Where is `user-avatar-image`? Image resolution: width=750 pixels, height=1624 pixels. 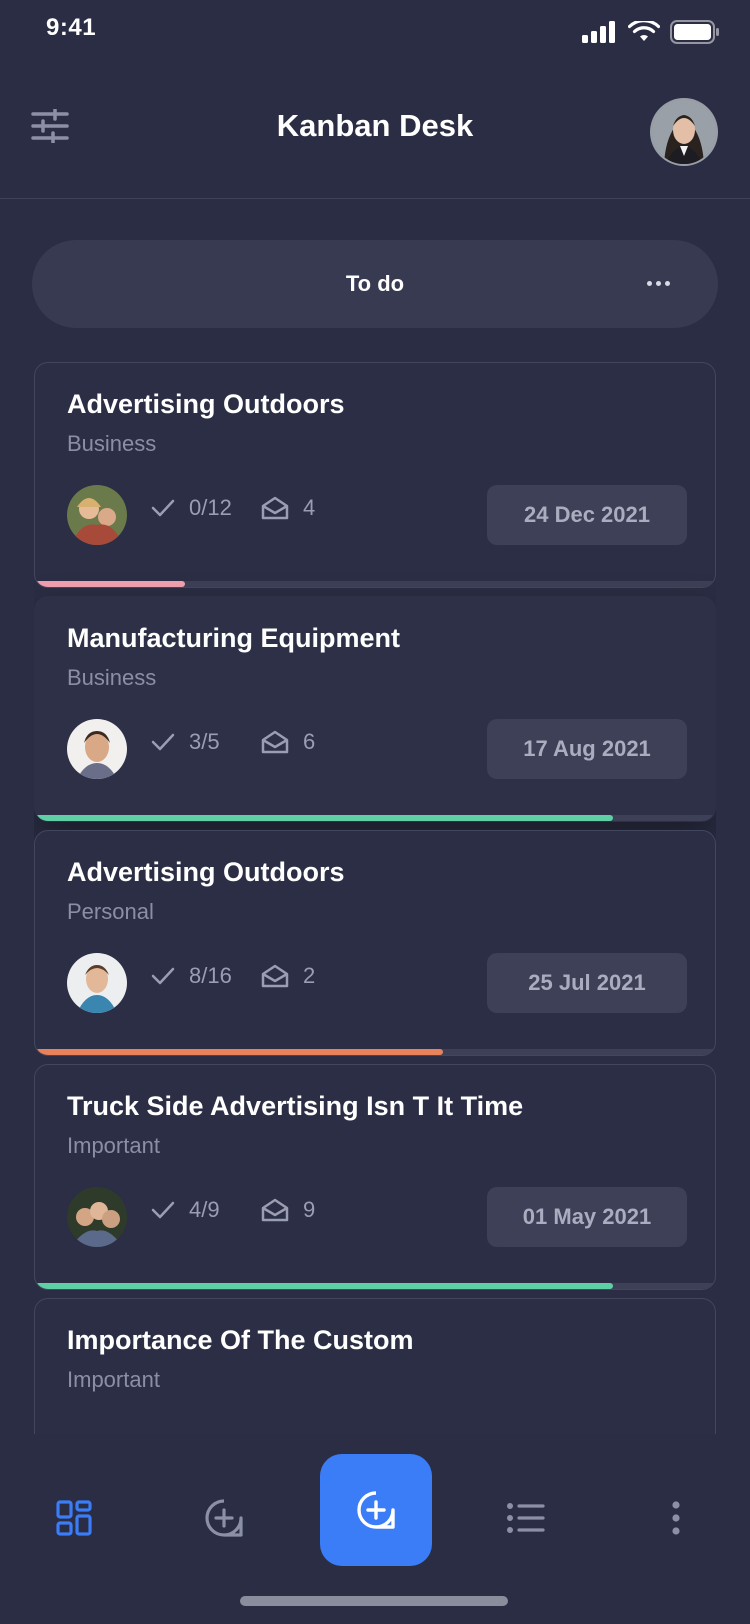
user-avatar-image is located at coordinates (684, 132).